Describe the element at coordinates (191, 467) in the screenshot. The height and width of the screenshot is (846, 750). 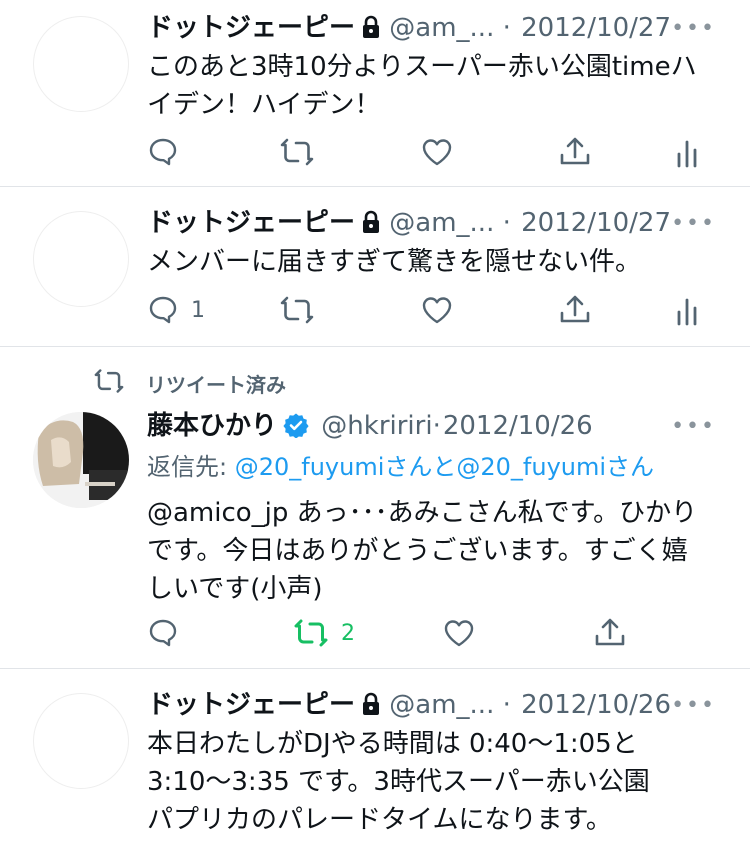
I see `reply-prefix: 返信先:` at that location.